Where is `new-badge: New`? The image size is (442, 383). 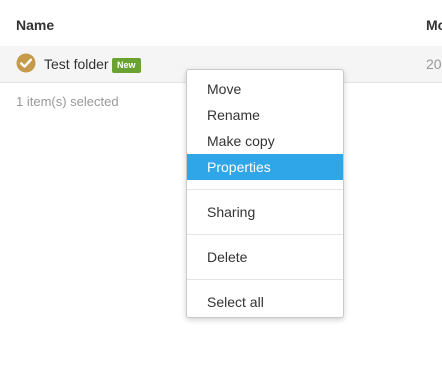
new-badge: New is located at coordinates (126, 65).